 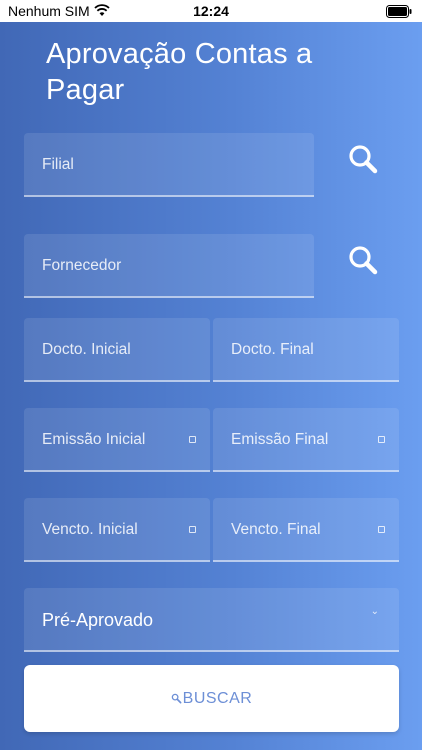 What do you see at coordinates (399, 11) in the screenshot?
I see `battery-icon` at bounding box center [399, 11].